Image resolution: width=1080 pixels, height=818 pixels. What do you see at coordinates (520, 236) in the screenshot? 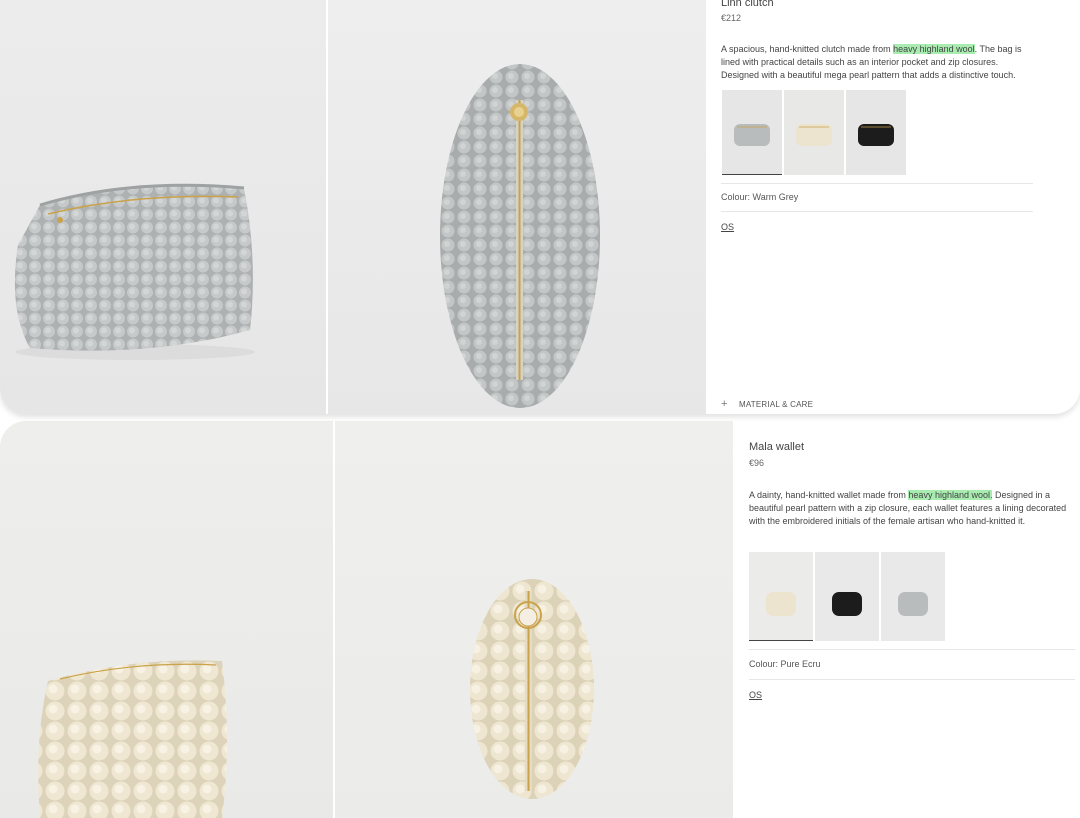
I see `grey-clutch-top-image` at bounding box center [520, 236].